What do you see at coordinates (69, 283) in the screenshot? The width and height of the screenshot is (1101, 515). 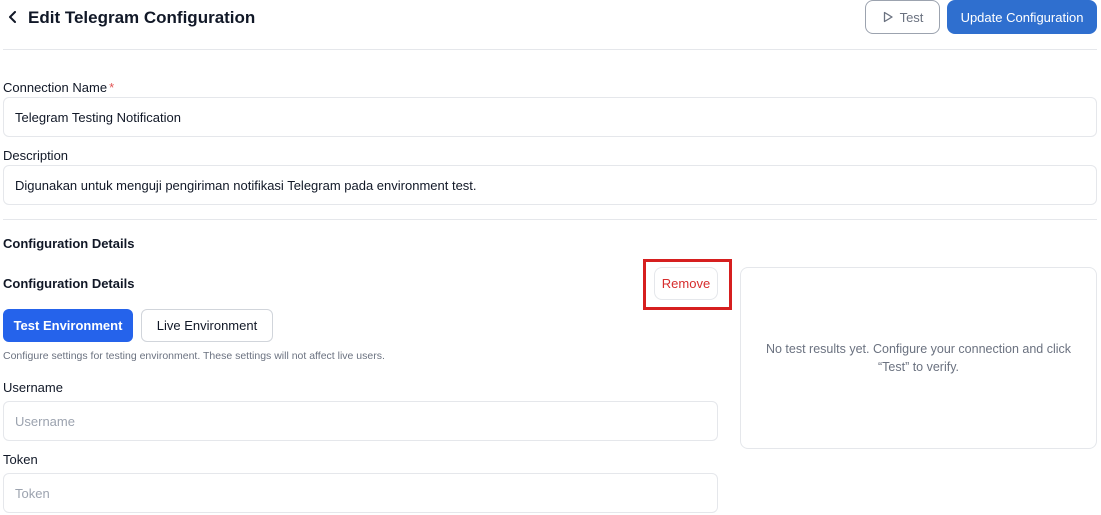 I see `configuration-subsection-title: Configuration Details` at bounding box center [69, 283].